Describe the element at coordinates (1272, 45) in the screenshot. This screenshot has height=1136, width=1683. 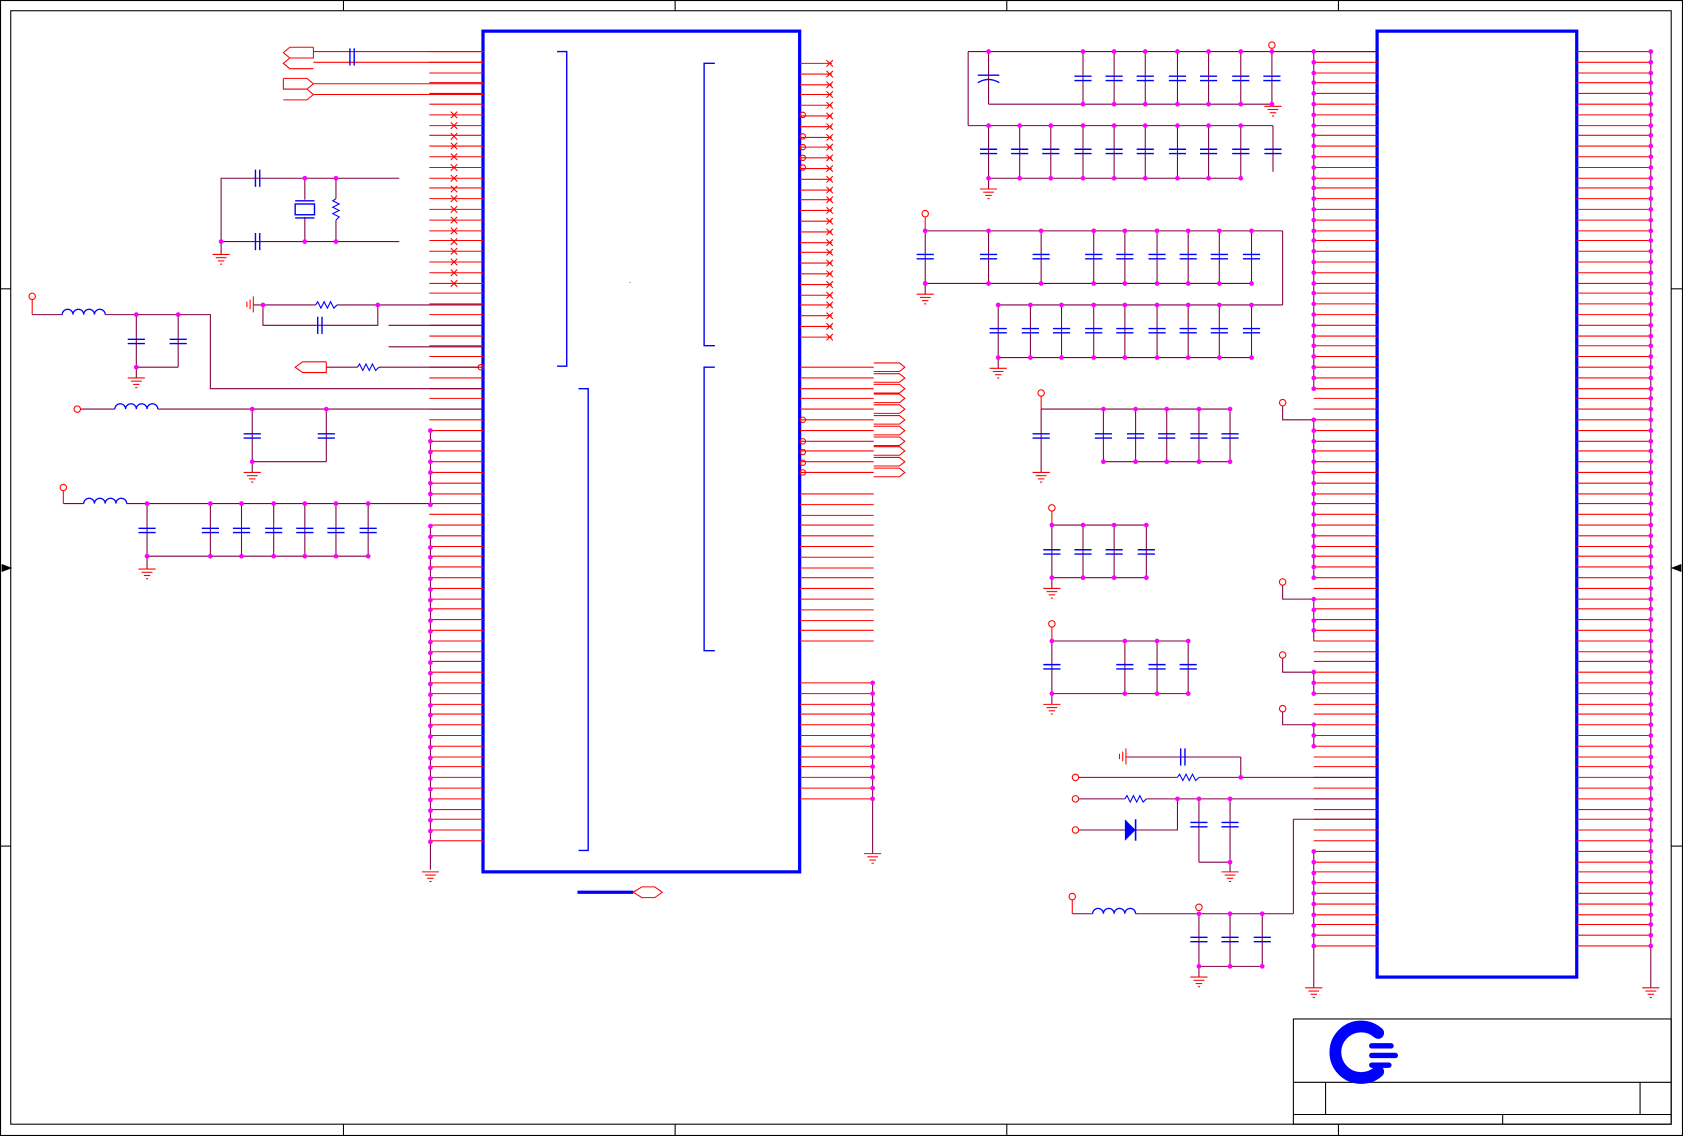
I see `power-terminal` at that location.